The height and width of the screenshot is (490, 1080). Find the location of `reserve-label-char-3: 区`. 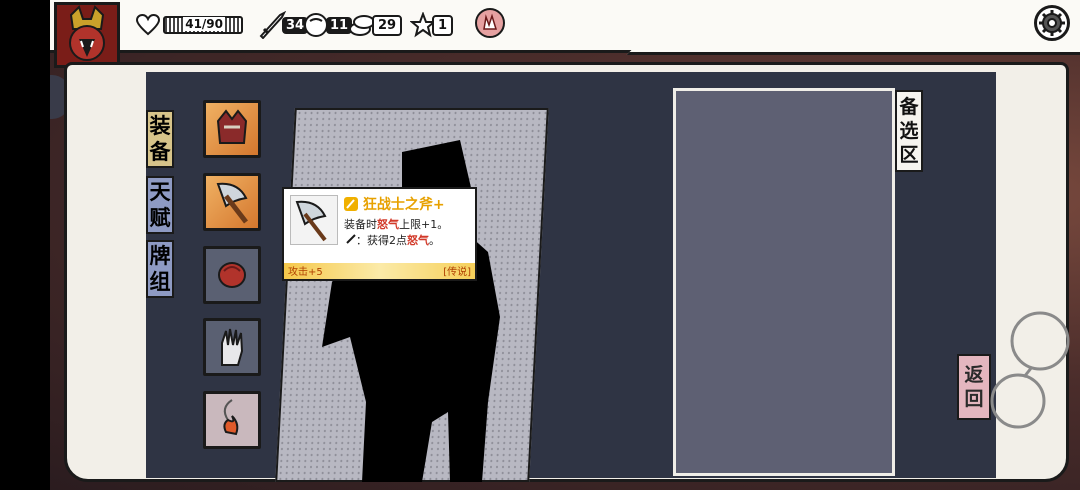

reserve-label-char-3: 区 is located at coordinates (909, 155).